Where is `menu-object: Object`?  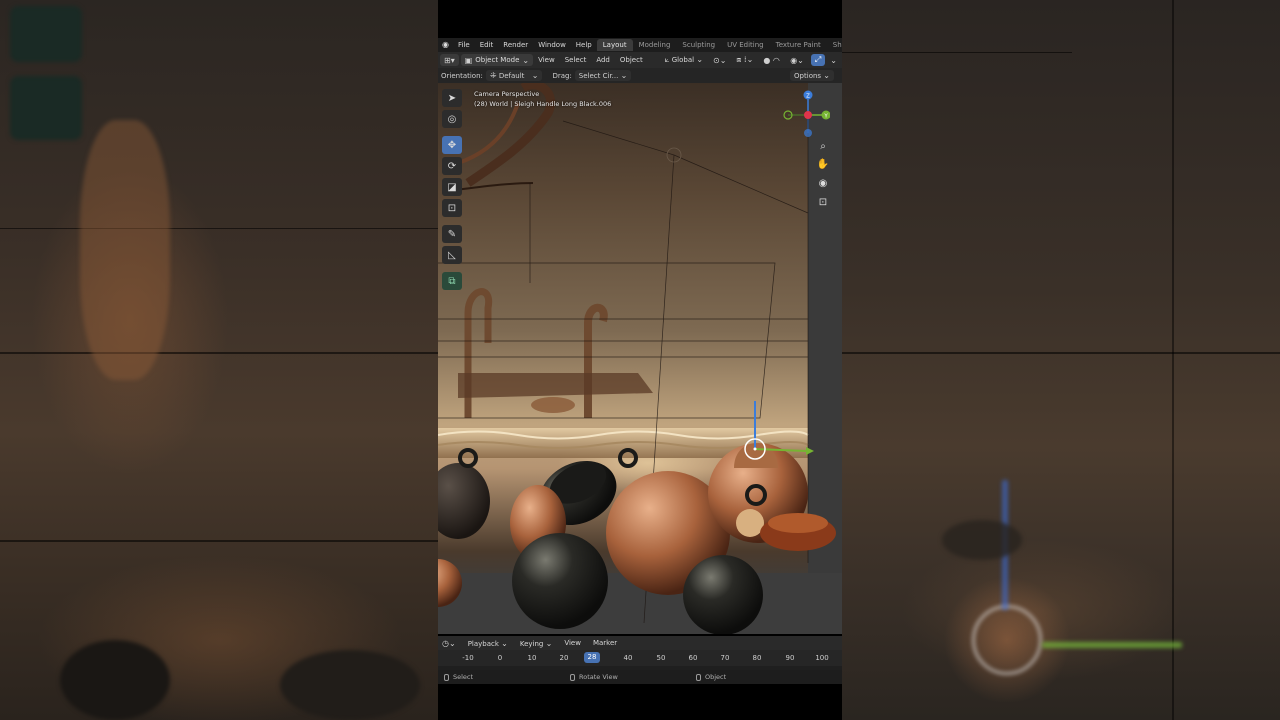
menu-object: Object is located at coordinates (631, 60).